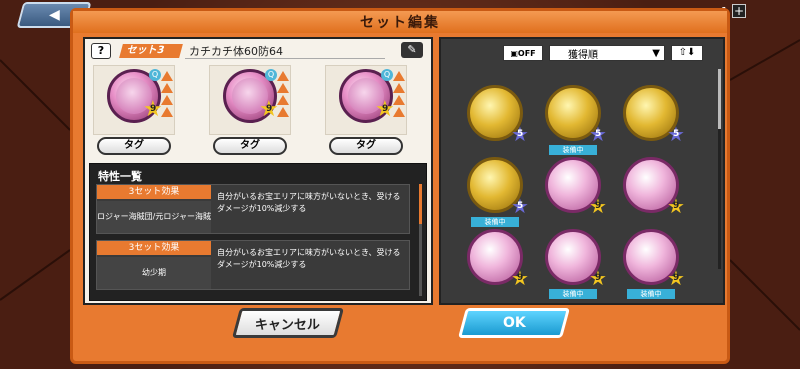  I want to click on back-arrow-icon: ◀, so click(54, 15).